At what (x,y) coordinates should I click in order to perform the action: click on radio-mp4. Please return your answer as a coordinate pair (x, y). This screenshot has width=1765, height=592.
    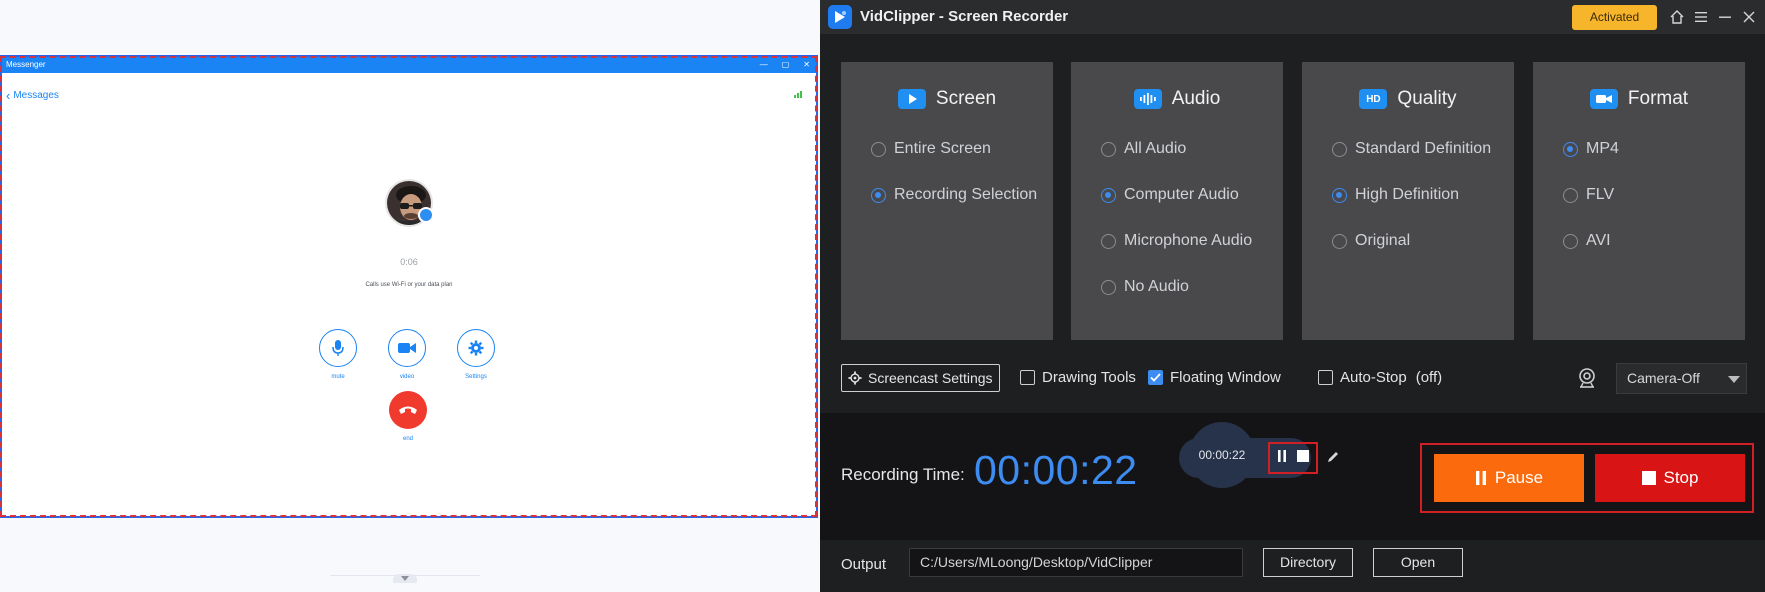
    Looking at the image, I should click on (1570, 149).